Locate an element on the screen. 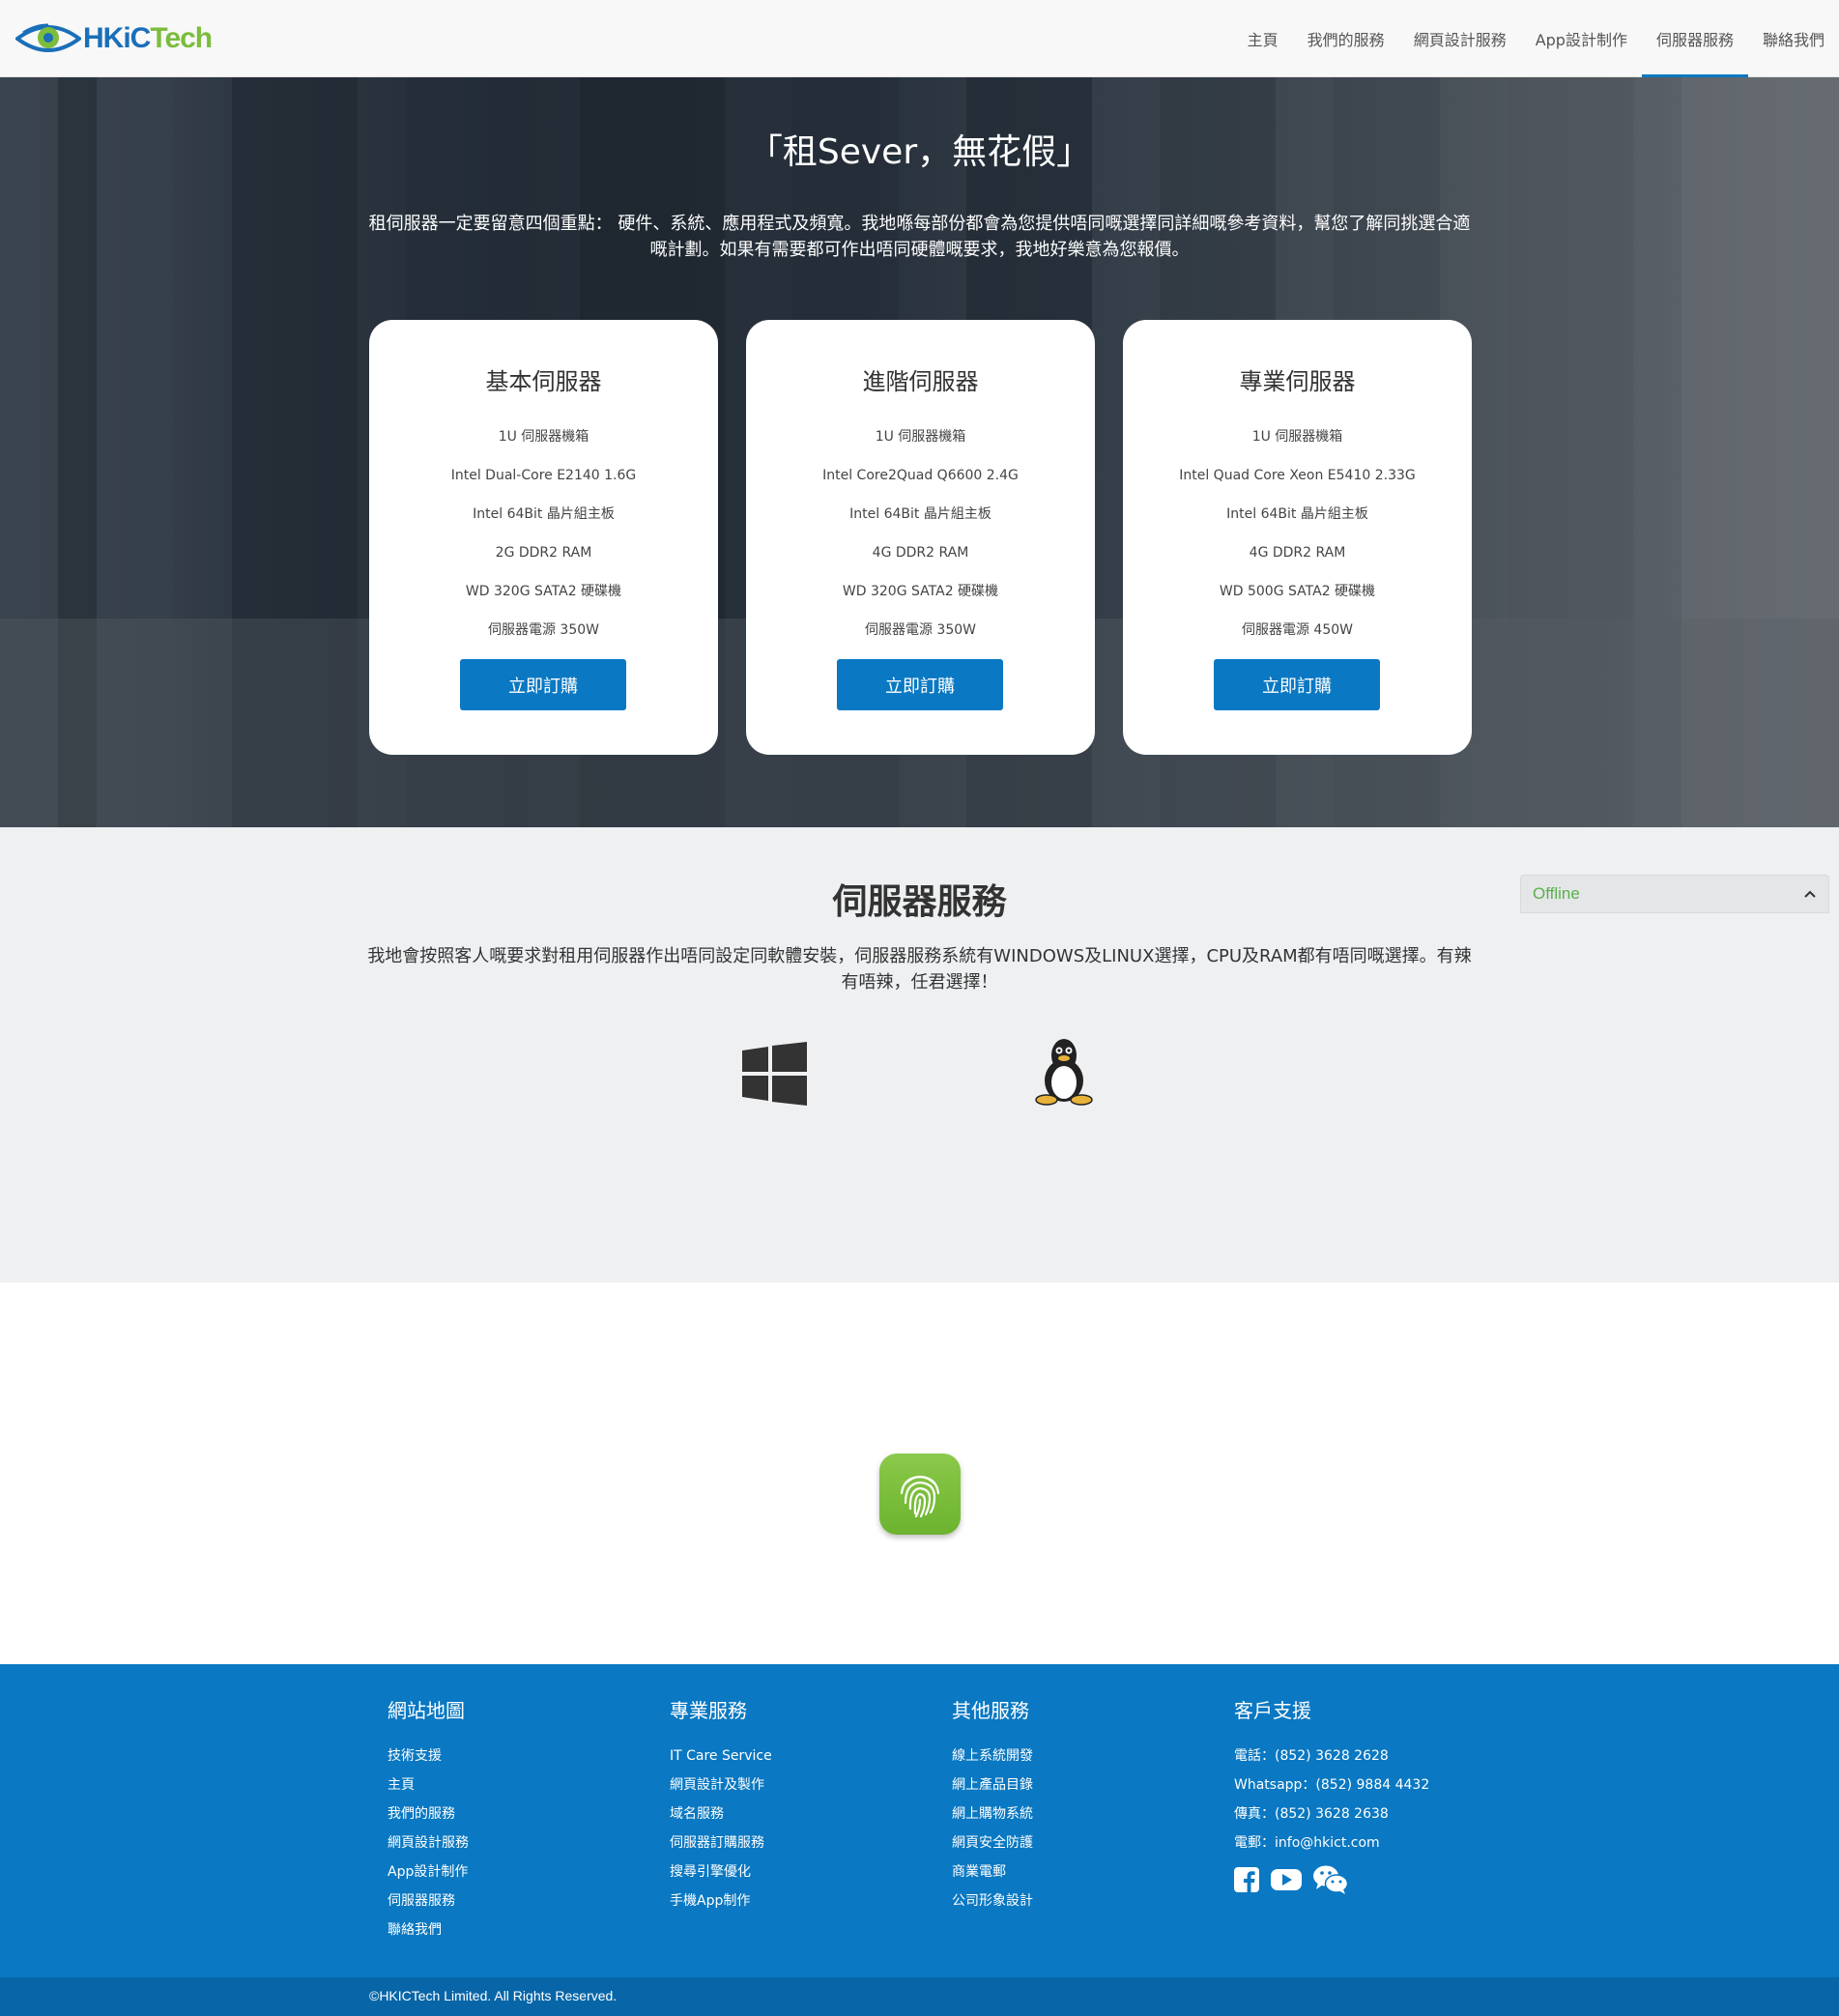 Image resolution: width=1839 pixels, height=2016 pixels. linux-icon is located at coordinates (1064, 1073).